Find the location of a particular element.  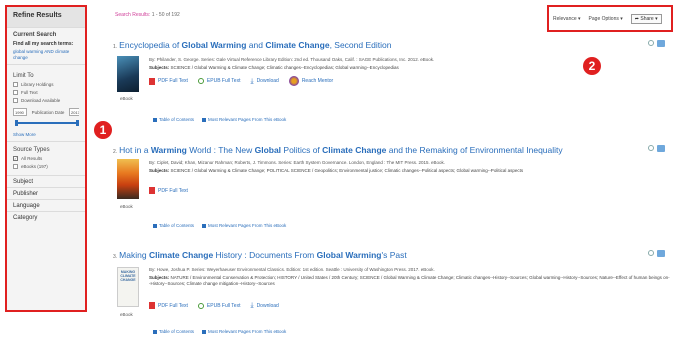

source-type-option: All Results is located at coordinates (46, 158).